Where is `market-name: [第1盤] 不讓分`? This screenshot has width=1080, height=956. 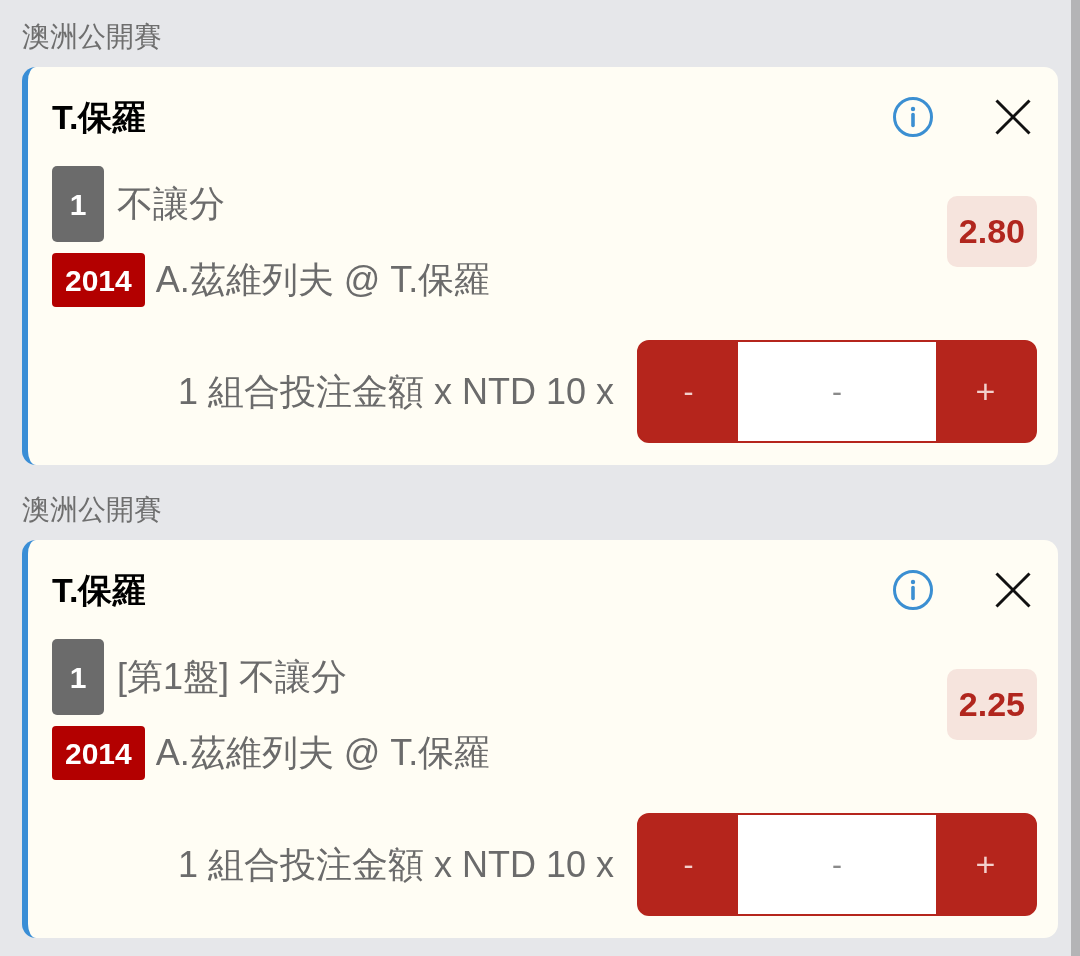 market-name: [第1盤] 不讓分 is located at coordinates (232, 677).